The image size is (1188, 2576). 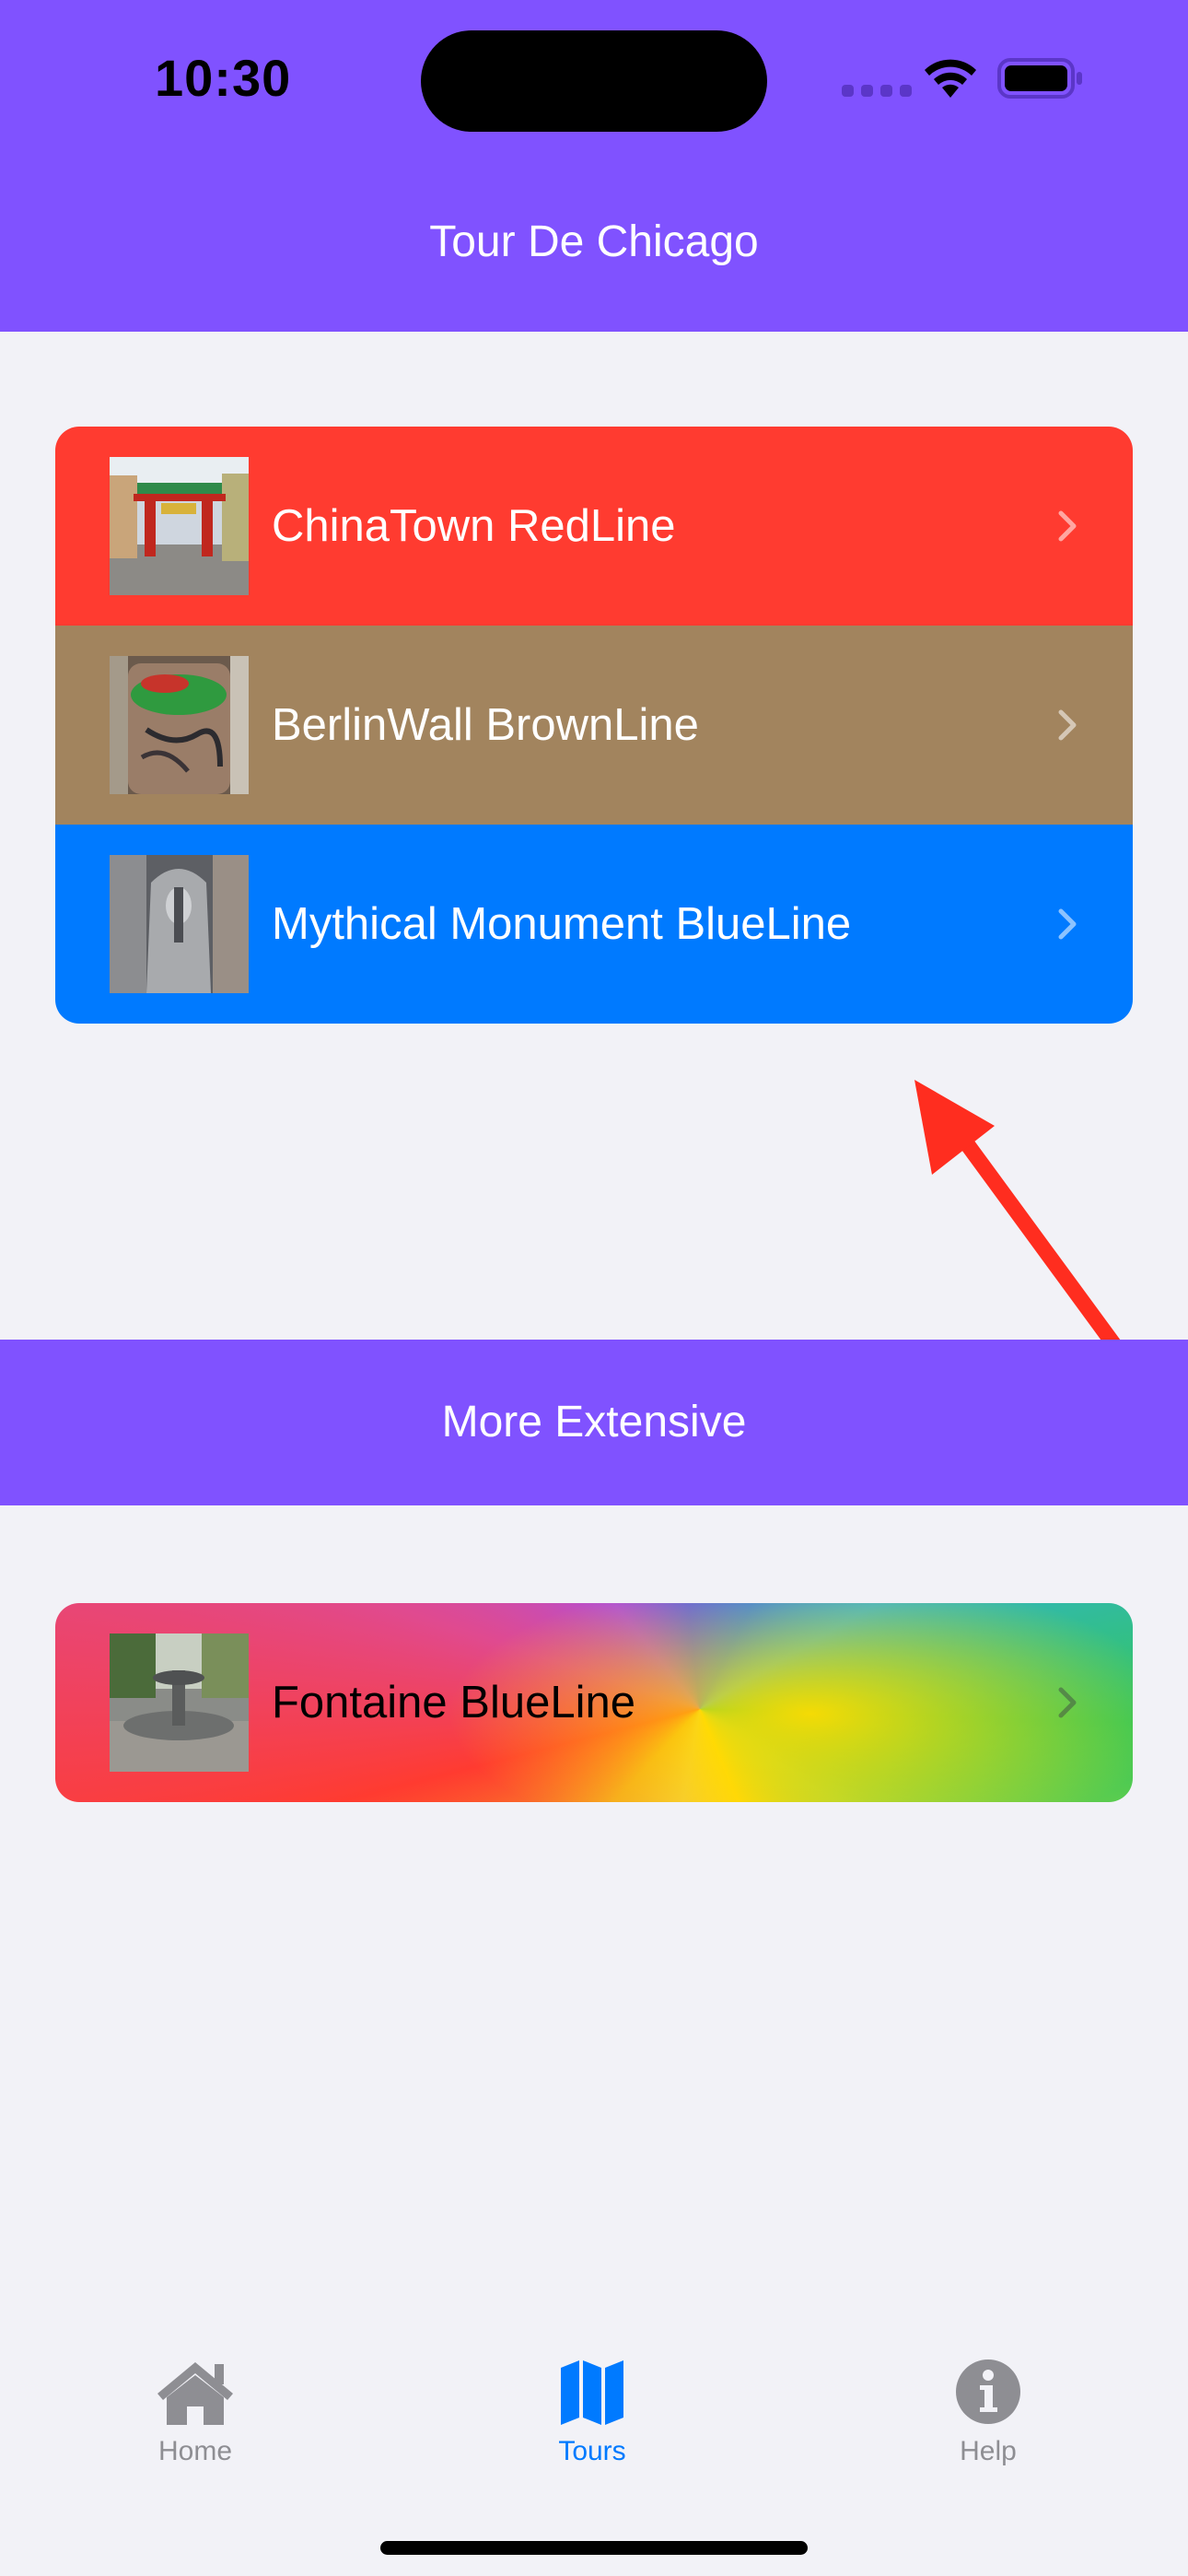 What do you see at coordinates (454, 1702) in the screenshot?
I see `tour-label: Fontaine BlueLine` at bounding box center [454, 1702].